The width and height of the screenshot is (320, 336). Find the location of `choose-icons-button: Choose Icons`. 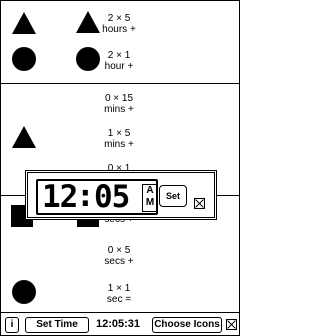

choose-icons-button: Choose Icons is located at coordinates (187, 325).